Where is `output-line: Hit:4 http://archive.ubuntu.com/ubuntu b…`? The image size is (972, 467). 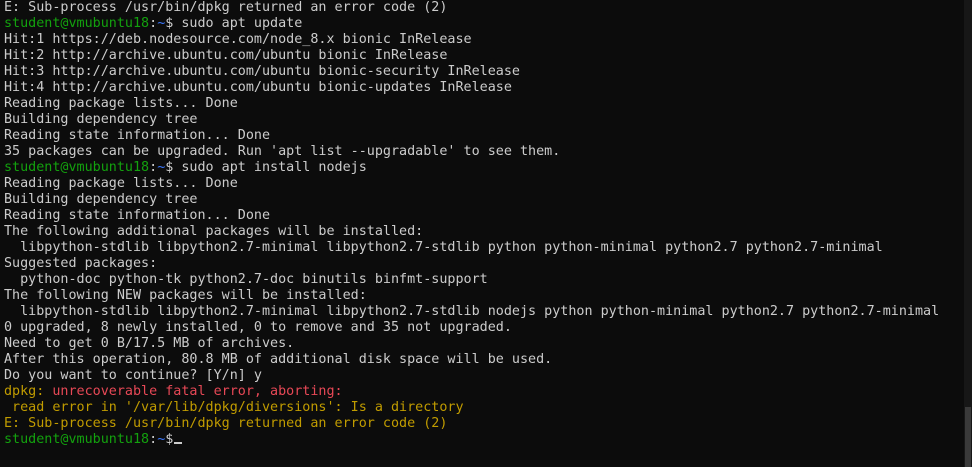
output-line: Hit:4 http://archive.ubuntu.com/ubuntu b… is located at coordinates (258, 87).